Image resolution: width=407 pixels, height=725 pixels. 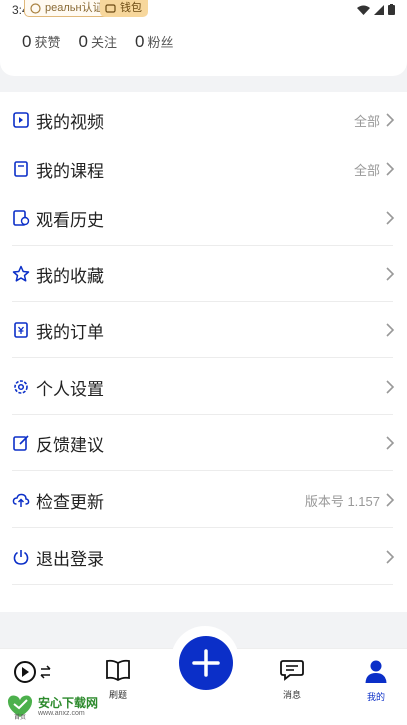 What do you see at coordinates (379, 9) in the screenshot?
I see `signal-icon` at bounding box center [379, 9].